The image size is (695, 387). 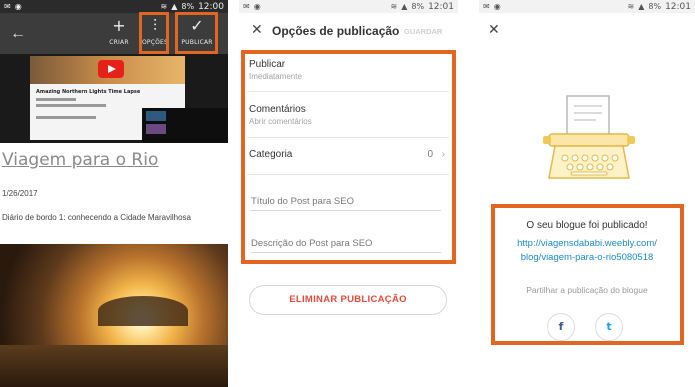 I want to click on post-date: 1/26/2017, so click(x=20, y=193).